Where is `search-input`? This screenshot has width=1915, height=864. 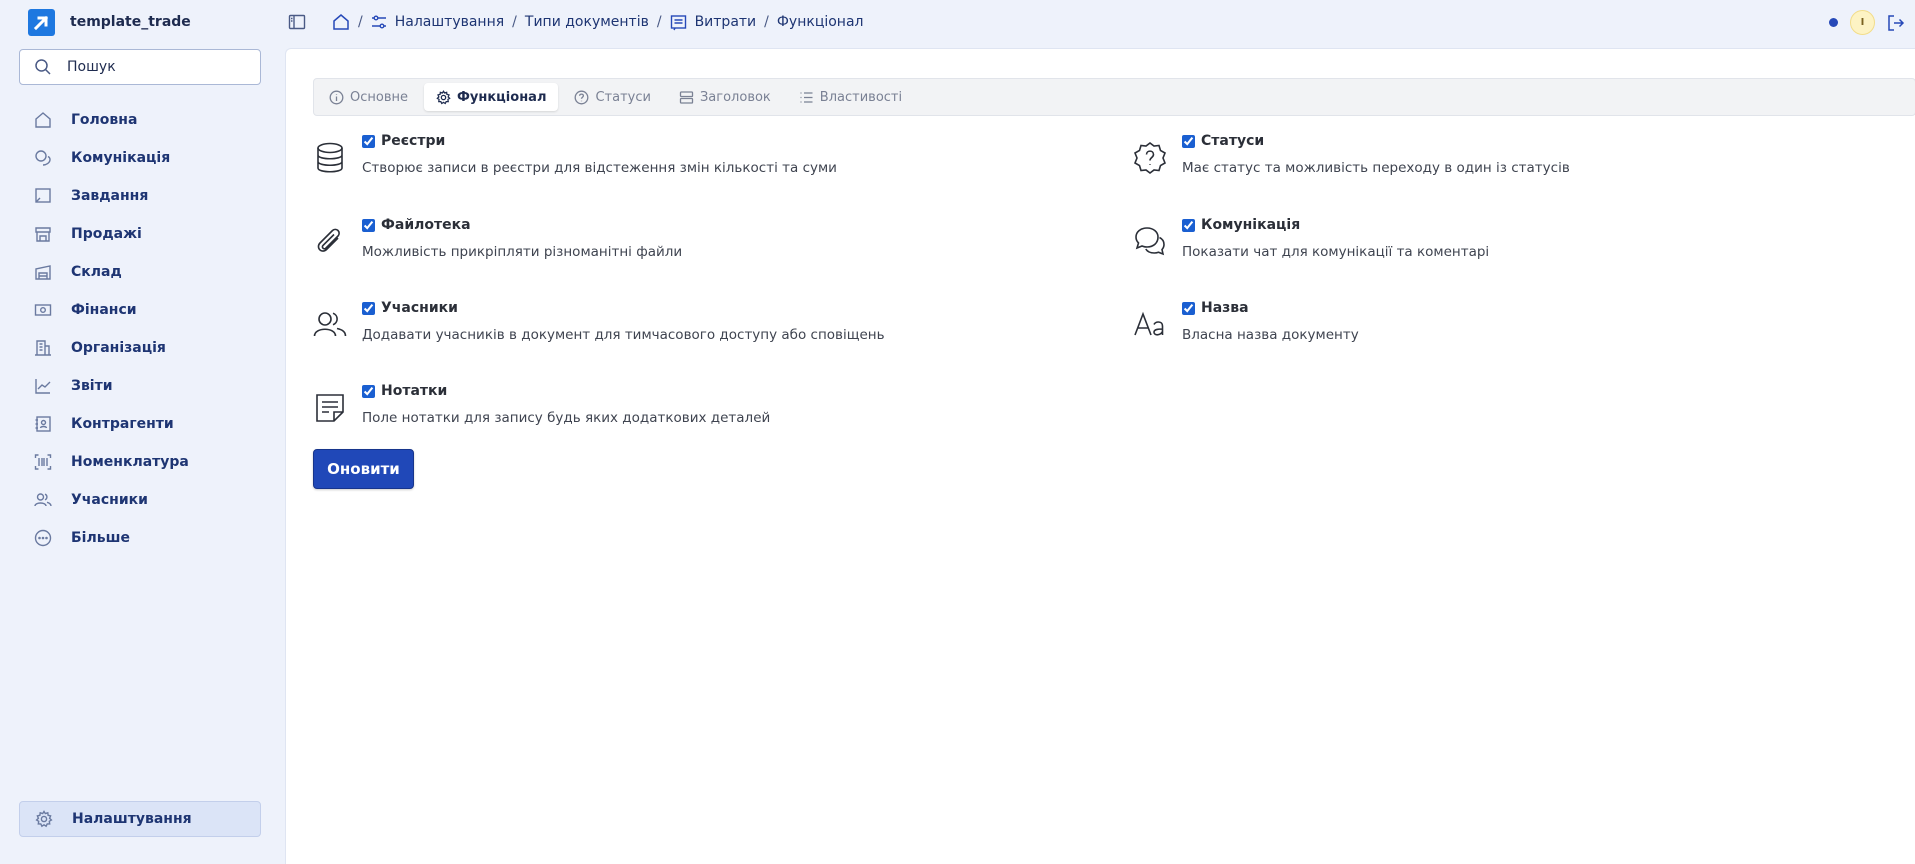 search-input is located at coordinates (152, 67).